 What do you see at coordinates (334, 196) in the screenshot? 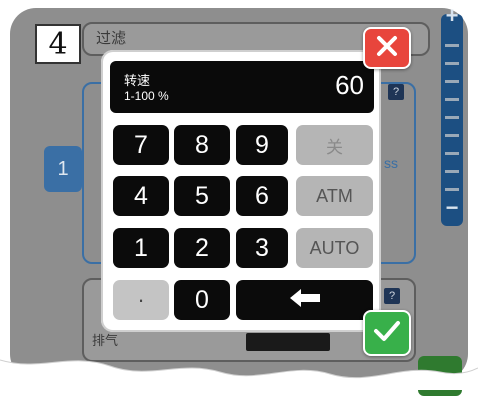
I see `atm-button: ATM` at bounding box center [334, 196].